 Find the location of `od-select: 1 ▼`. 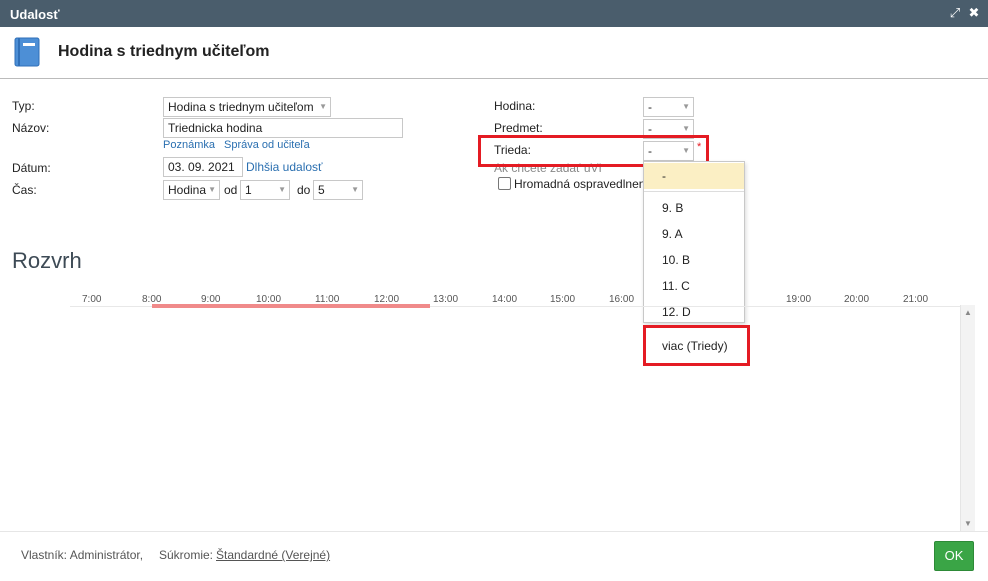

od-select: 1 ▼ is located at coordinates (265, 190).